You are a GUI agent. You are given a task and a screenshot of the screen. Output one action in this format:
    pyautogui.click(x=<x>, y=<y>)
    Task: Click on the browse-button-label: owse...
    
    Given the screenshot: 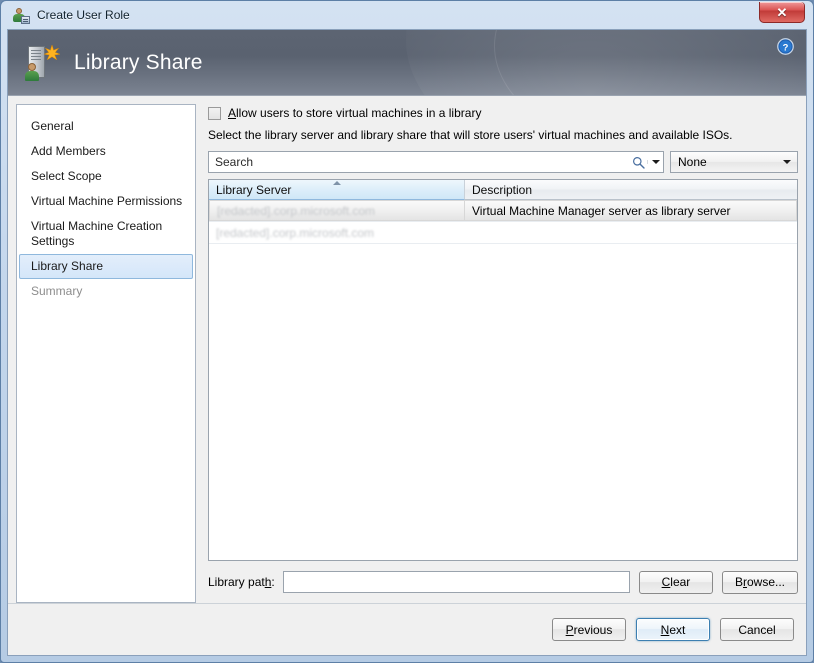 What is the action you would take?
    pyautogui.click(x=765, y=582)
    